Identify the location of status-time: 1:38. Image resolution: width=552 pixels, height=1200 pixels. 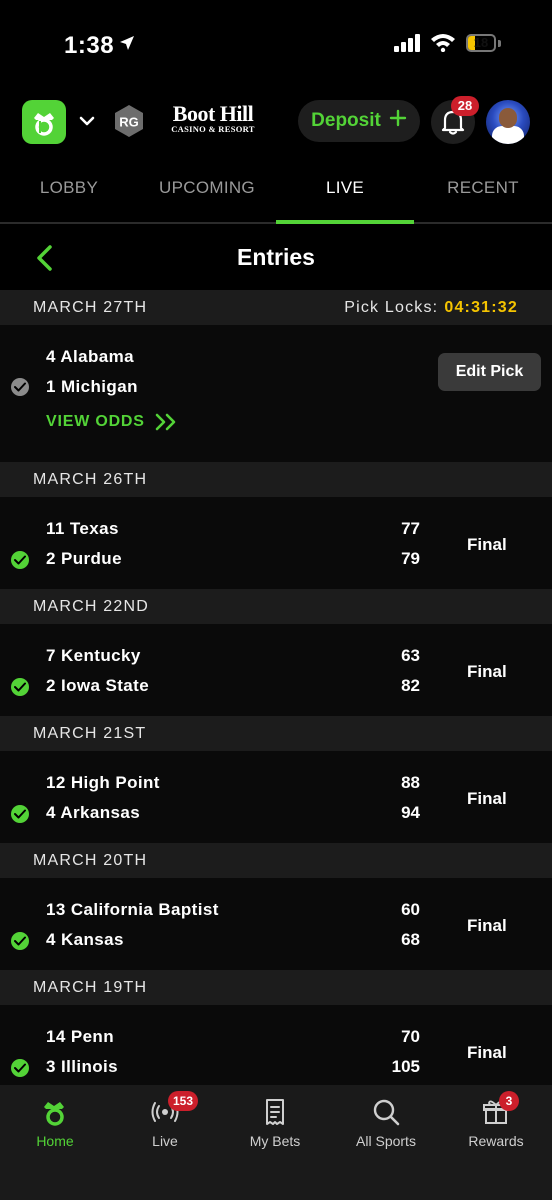
(89, 45).